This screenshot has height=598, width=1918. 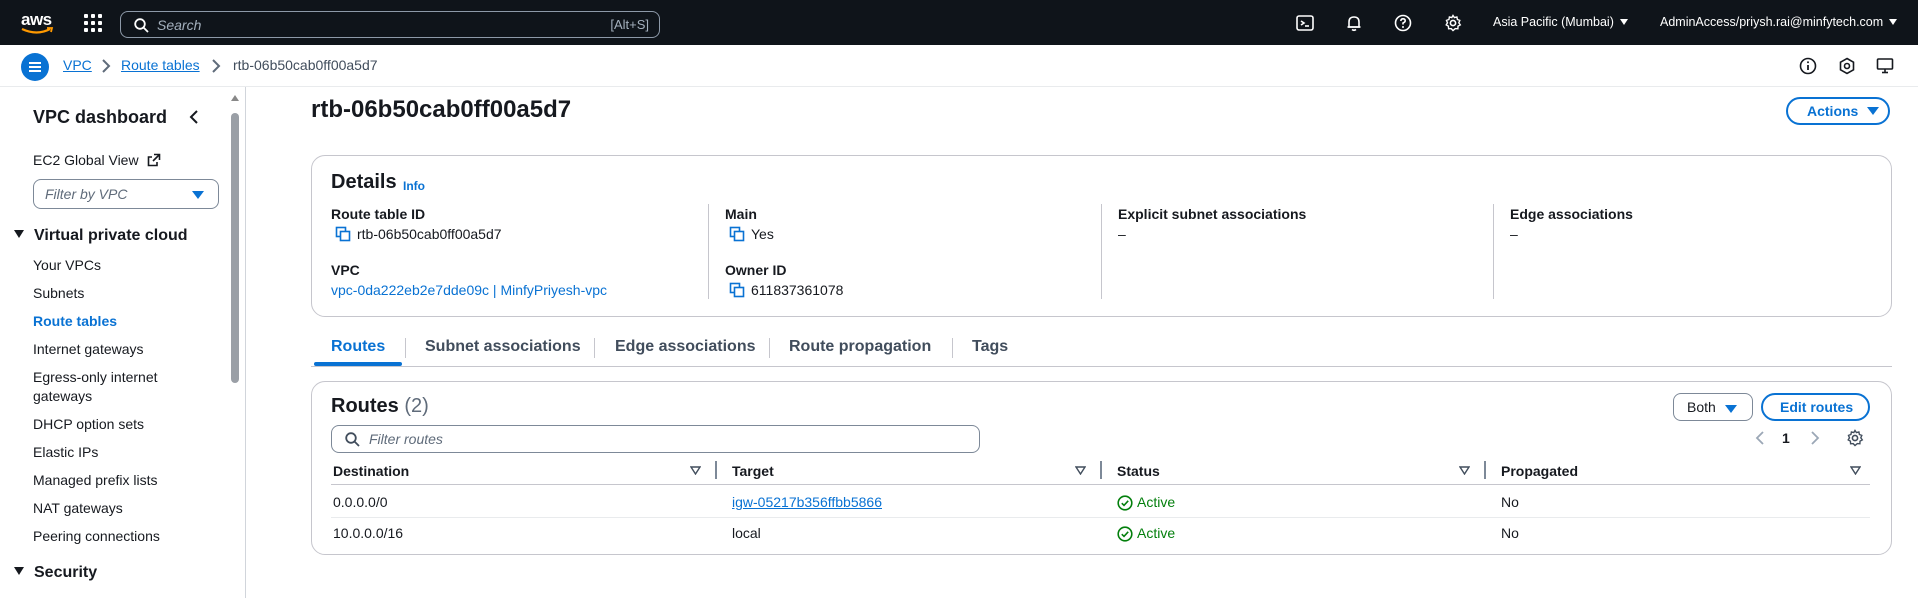 I want to click on cell-propagated: No, so click(x=1510, y=502).